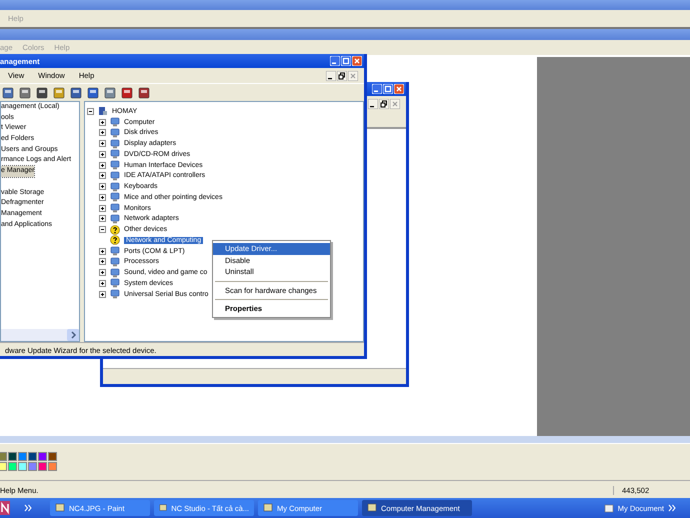 The height and width of the screenshot is (518, 690). What do you see at coordinates (103, 111) in the screenshot?
I see `computer-icon` at bounding box center [103, 111].